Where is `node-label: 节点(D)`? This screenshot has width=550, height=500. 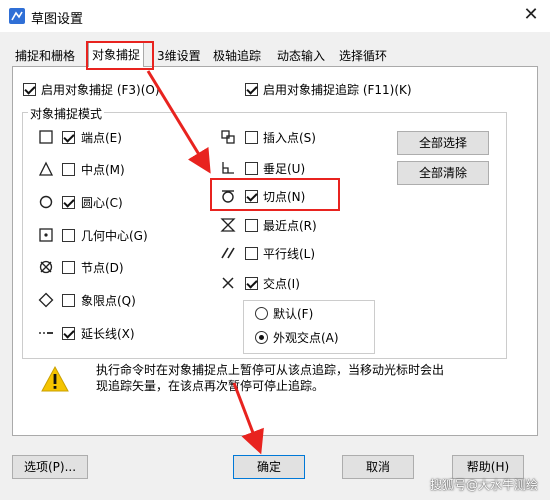
node-label: 节点(D) is located at coordinates (102, 268).